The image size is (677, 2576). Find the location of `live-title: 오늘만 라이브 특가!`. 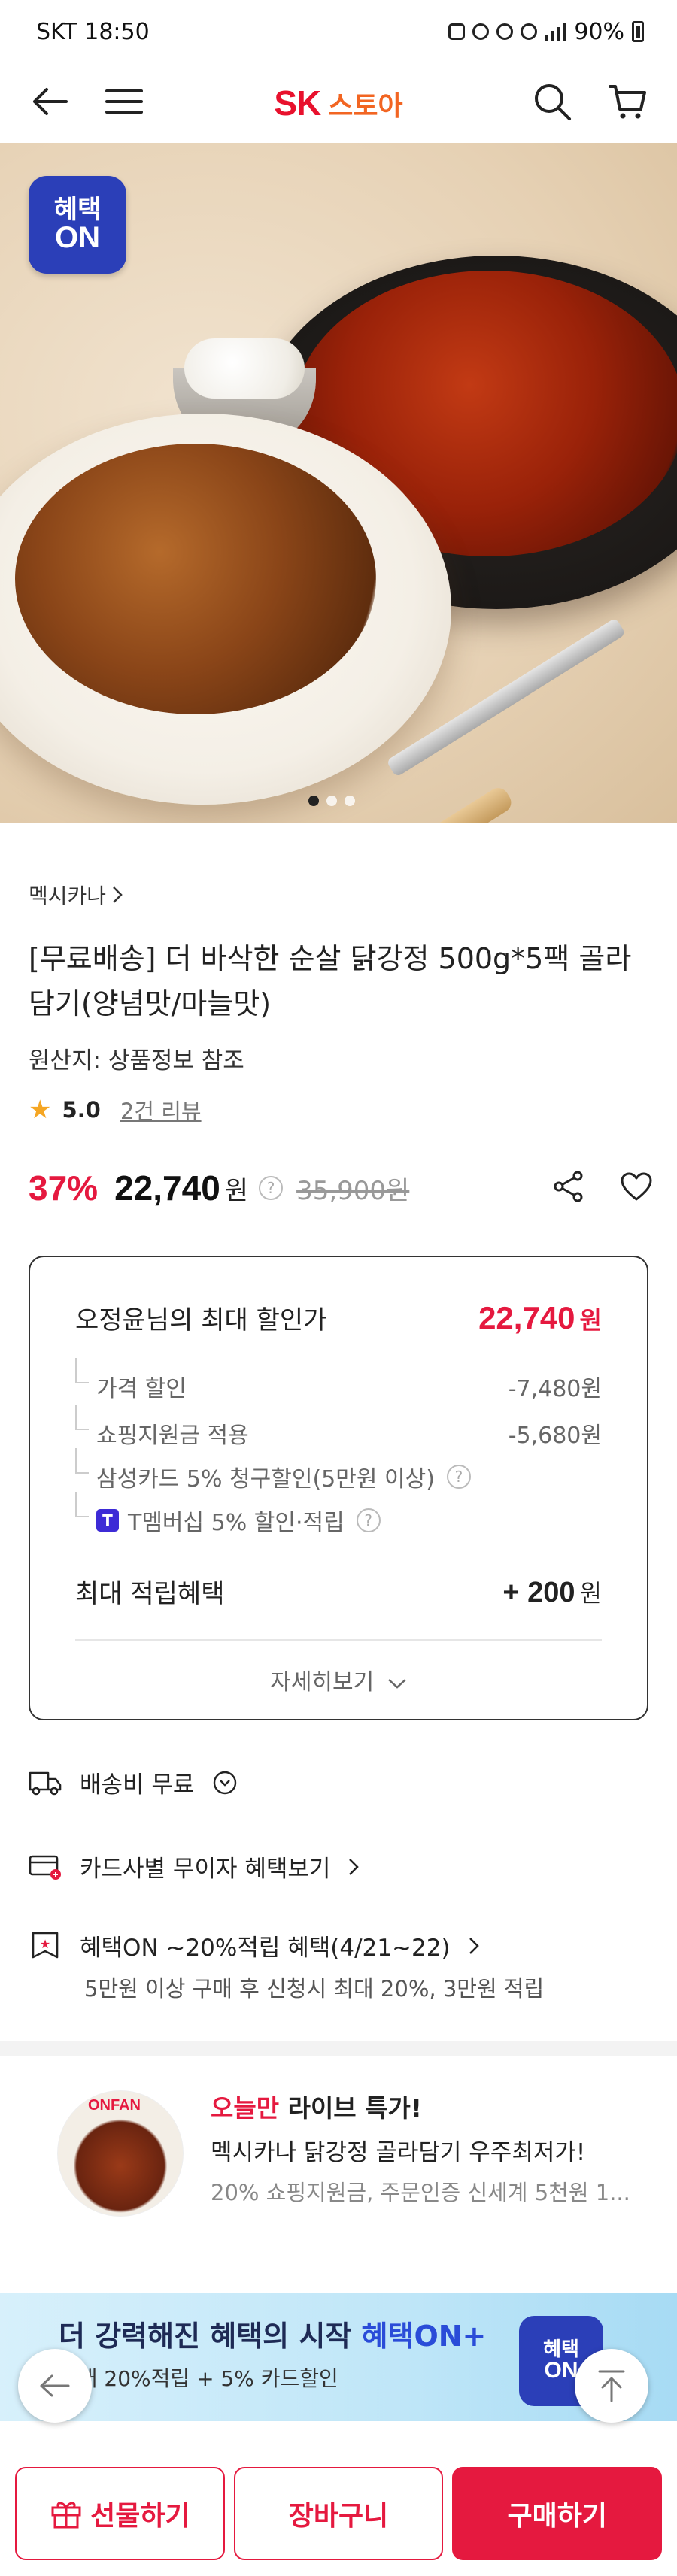

live-title: 오늘만 라이브 특가! is located at coordinates (316, 2108).